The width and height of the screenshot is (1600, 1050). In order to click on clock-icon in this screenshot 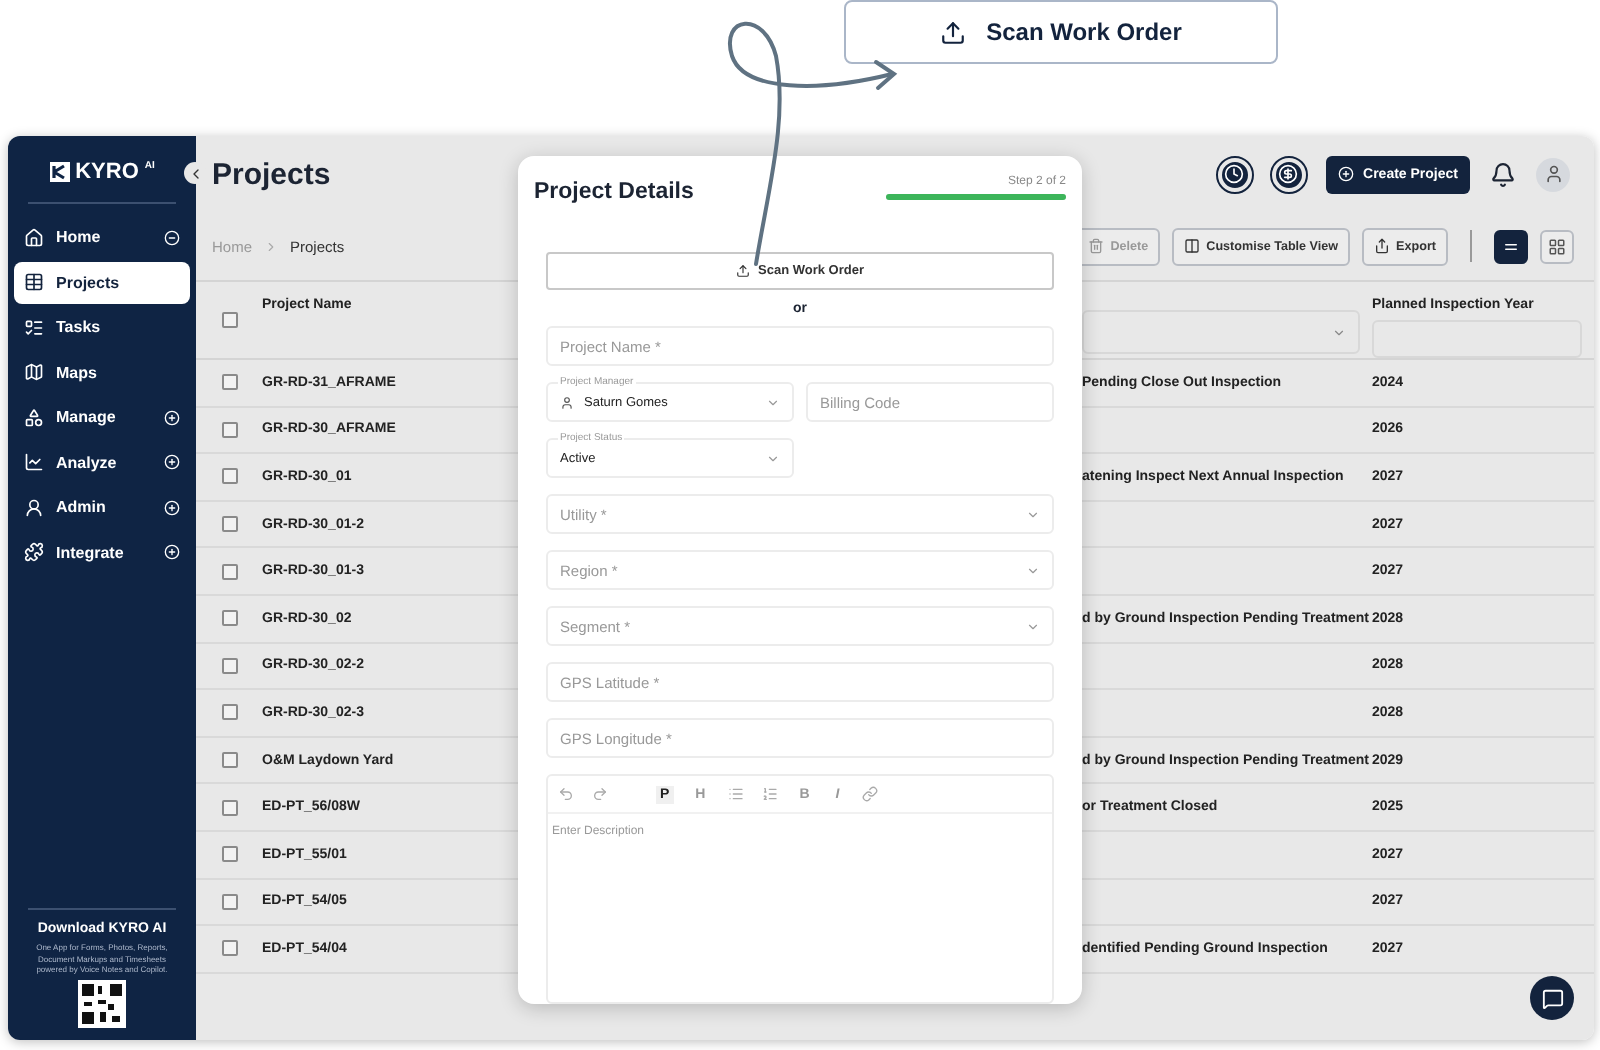, I will do `click(1234, 174)`.